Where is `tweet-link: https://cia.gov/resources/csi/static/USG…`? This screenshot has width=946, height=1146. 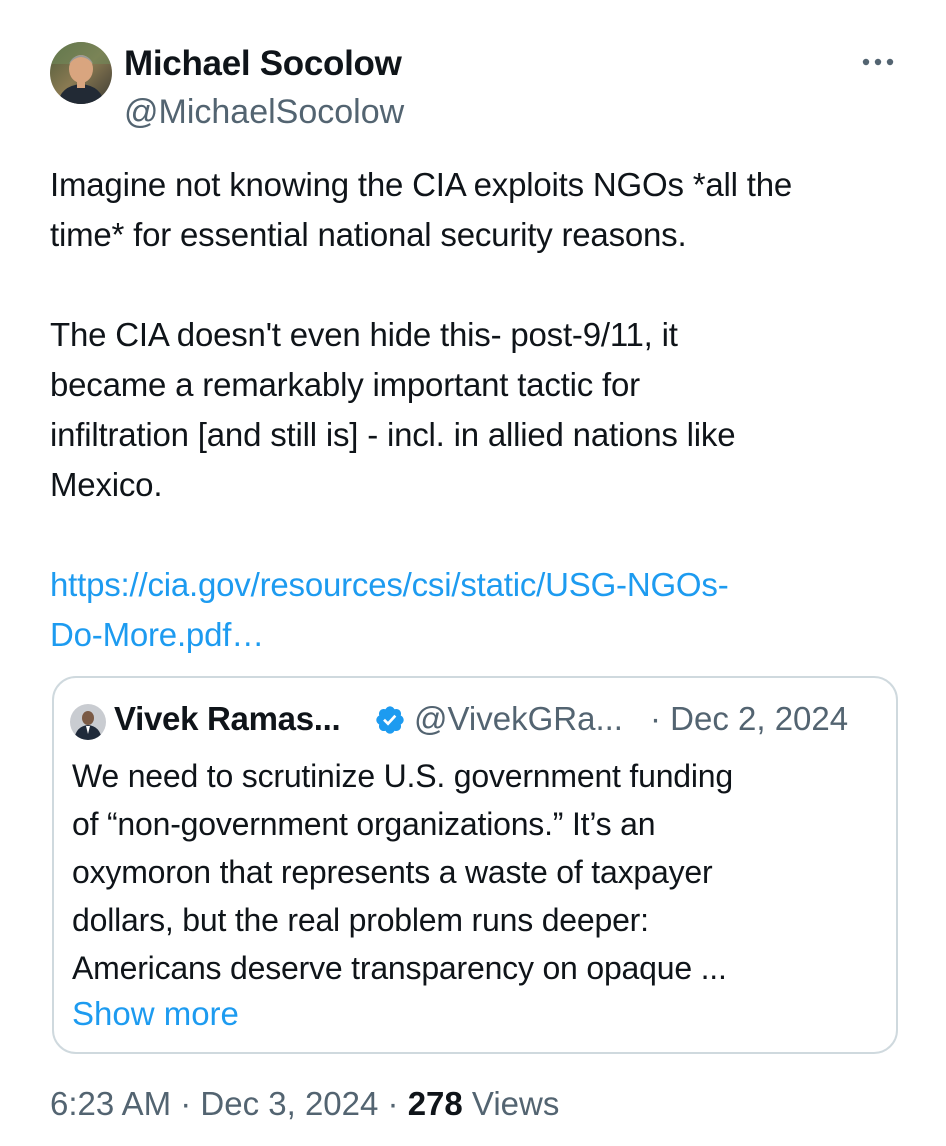 tweet-link: https://cia.gov/resources/csi/static/USG… is located at coordinates (485, 610).